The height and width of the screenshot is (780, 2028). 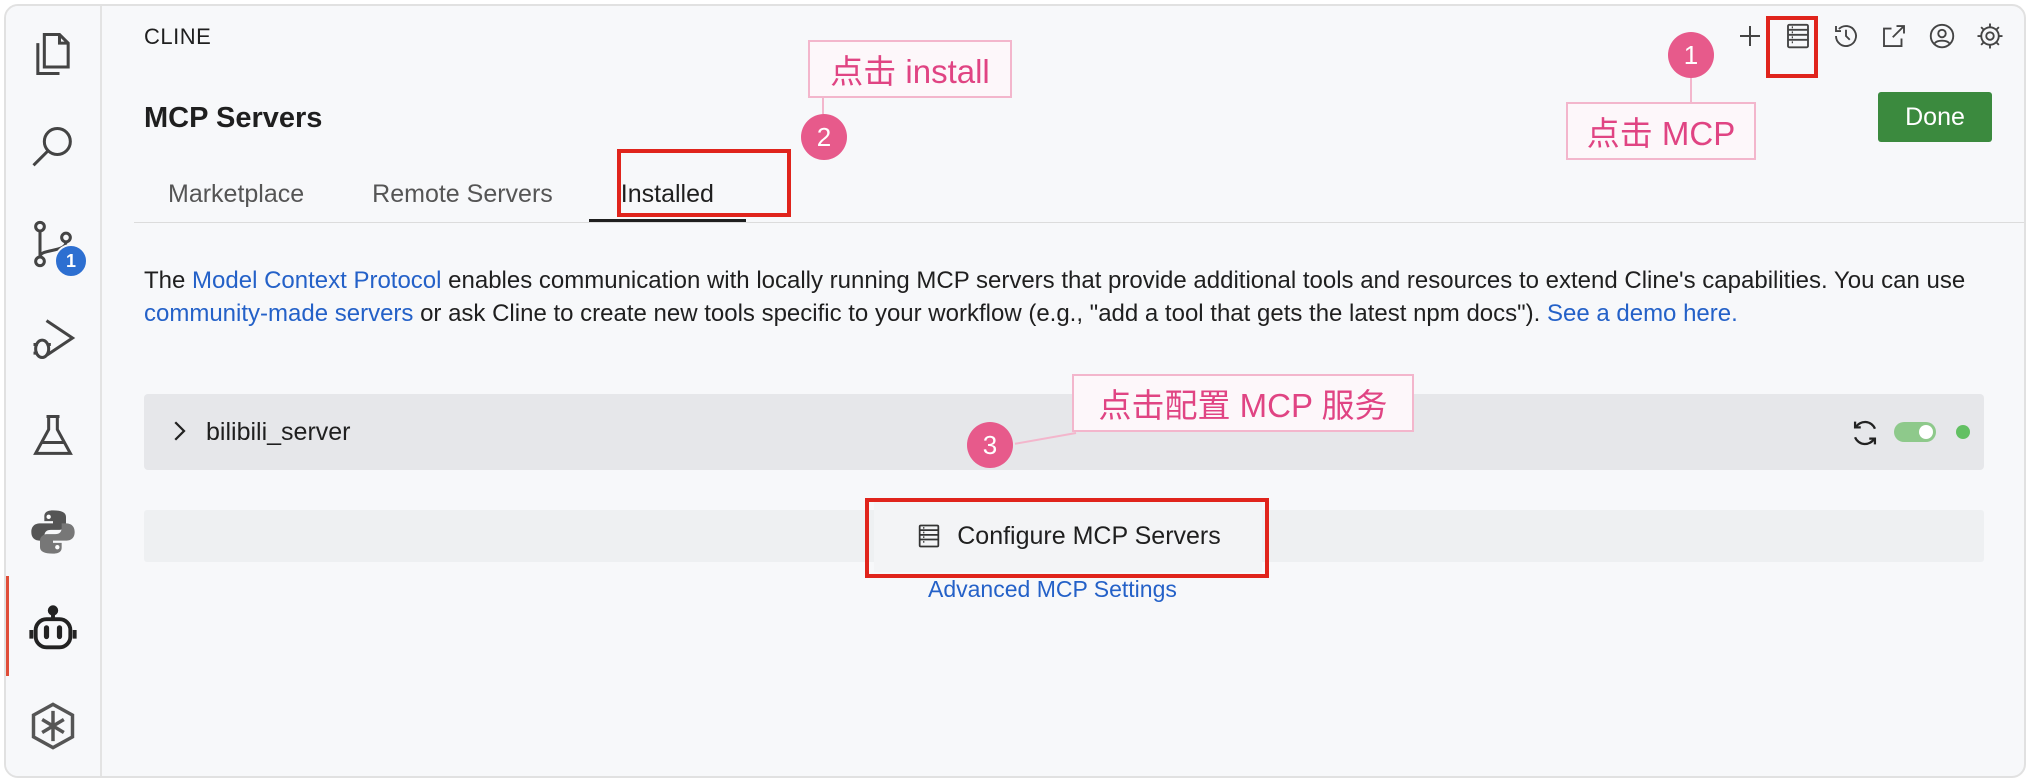 I want to click on popout-icon, so click(x=1894, y=36).